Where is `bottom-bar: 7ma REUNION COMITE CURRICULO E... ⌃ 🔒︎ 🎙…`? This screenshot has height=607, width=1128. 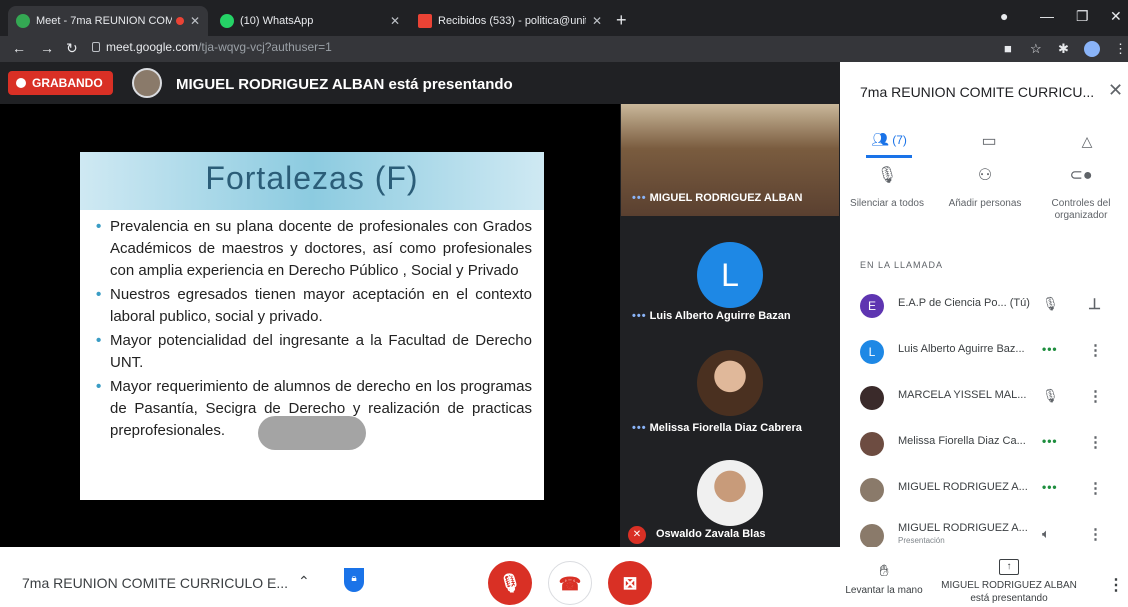
bottom-bar: 7ma REUNION COMITE CURRICULO E... ⌃ 🔒︎ 🎙… is located at coordinates (564, 577).